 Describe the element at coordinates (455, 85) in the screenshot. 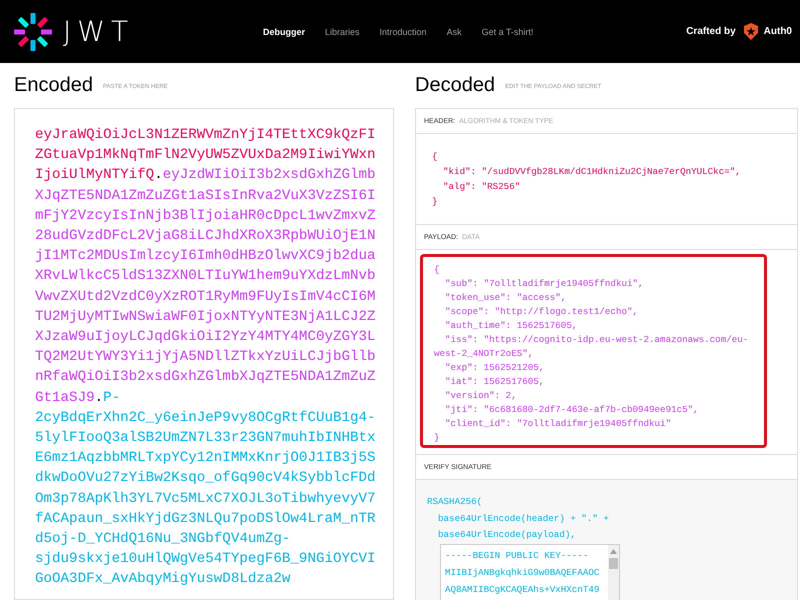

I see `decoded-title: Decoded` at that location.